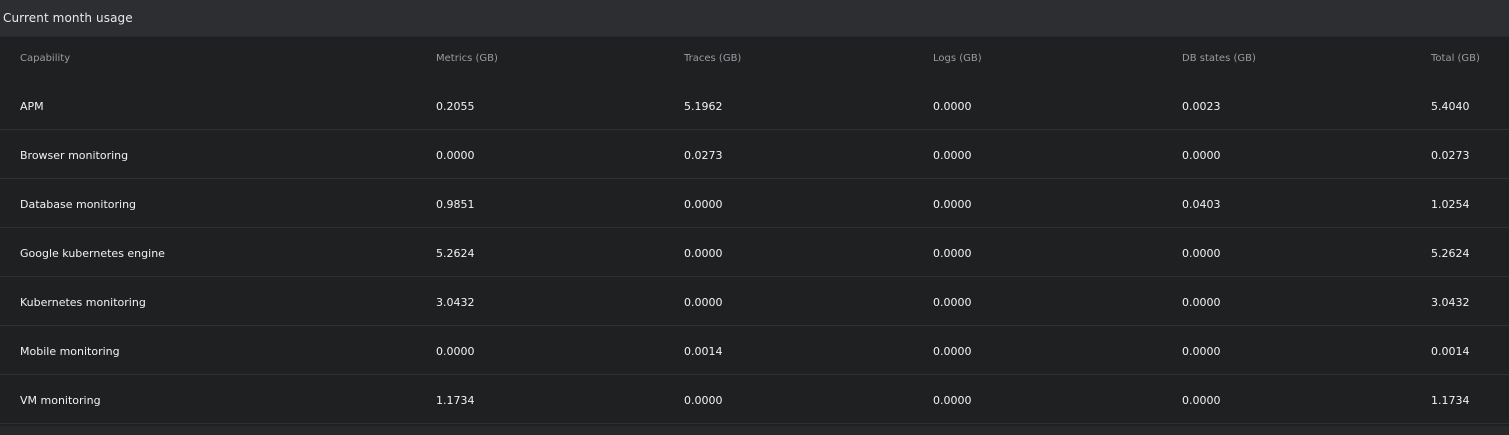  What do you see at coordinates (68, 18) in the screenshot?
I see `panel-title: Current month usage` at bounding box center [68, 18].